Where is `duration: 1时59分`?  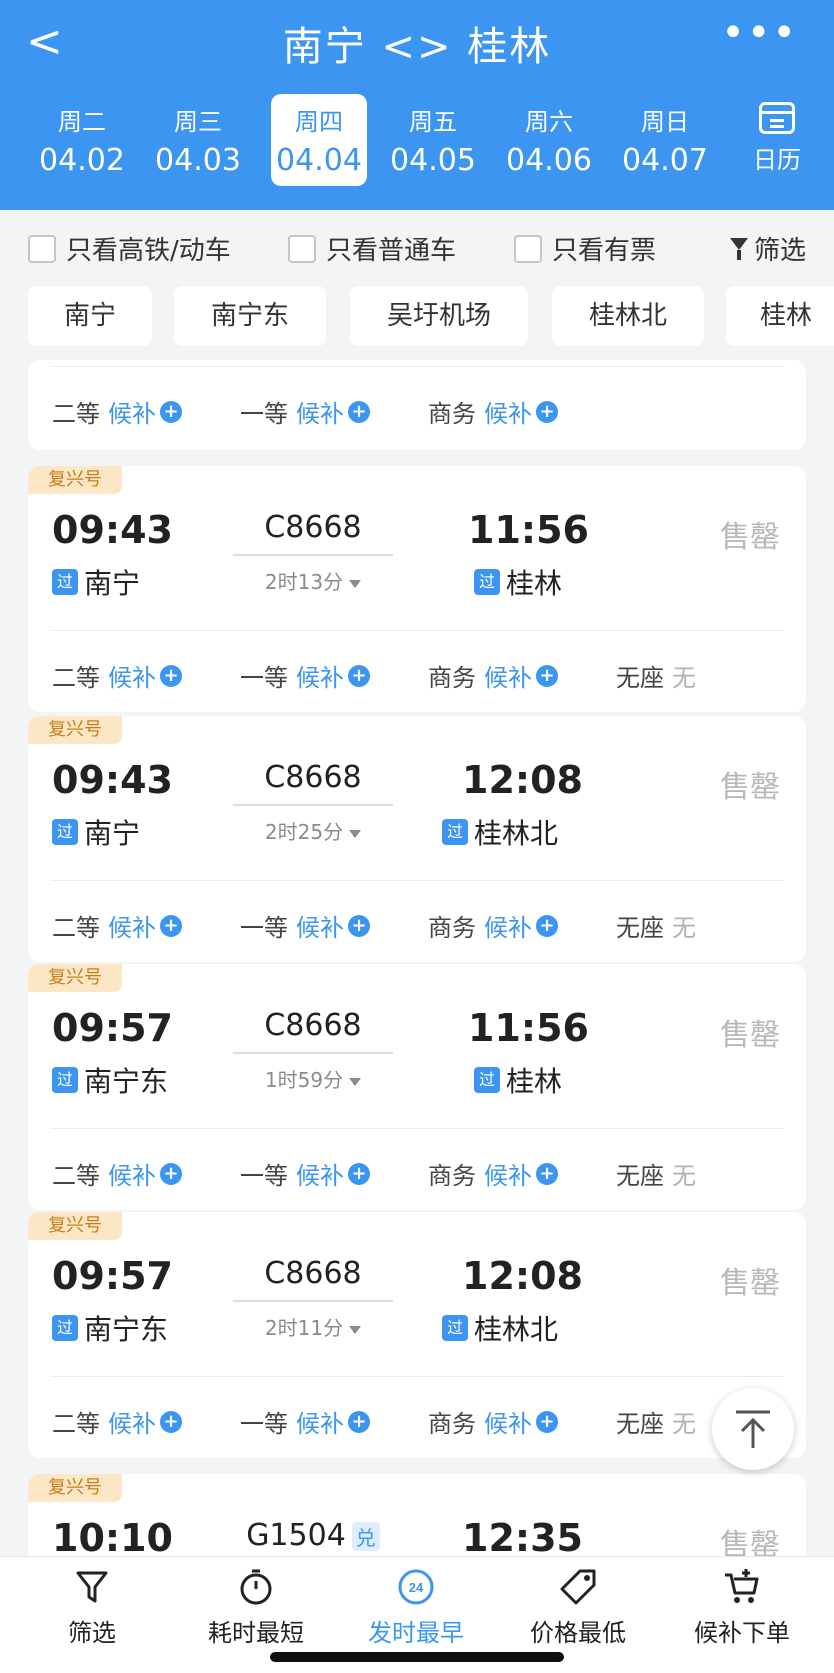 duration: 1时59分 is located at coordinates (313, 1078).